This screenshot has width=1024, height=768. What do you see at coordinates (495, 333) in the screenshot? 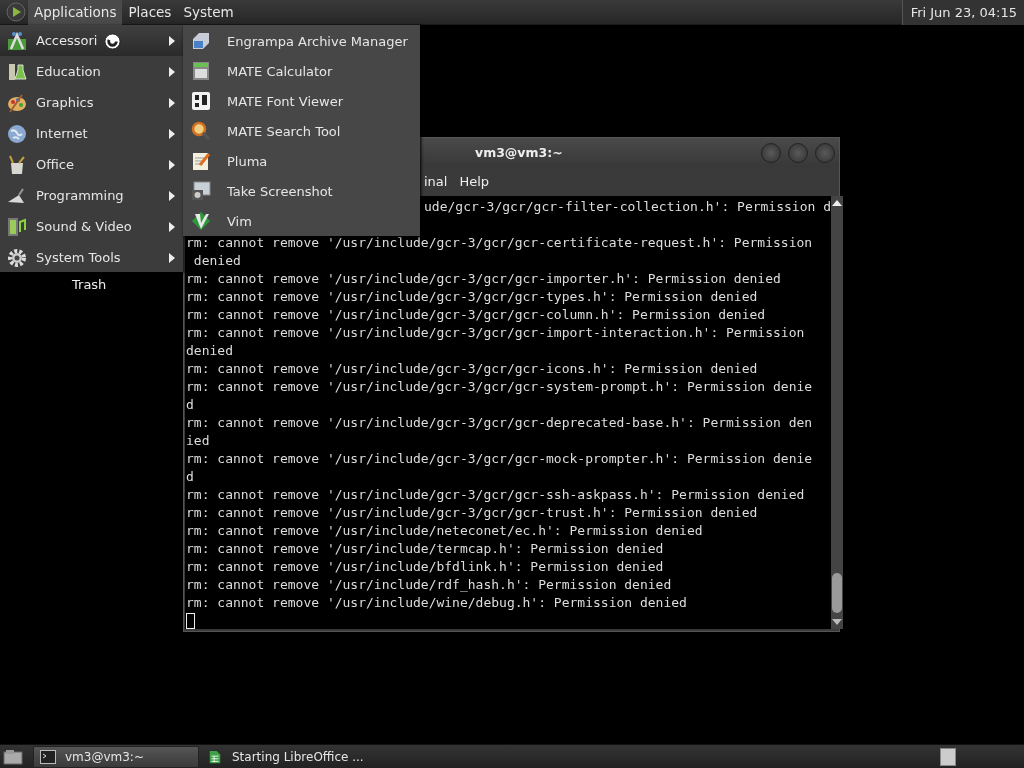
I see `terminal-line: rm: cannot remove '/usr/include/gcr-3/gcr/gcr-import-interaction.h': Permission` at bounding box center [495, 333].